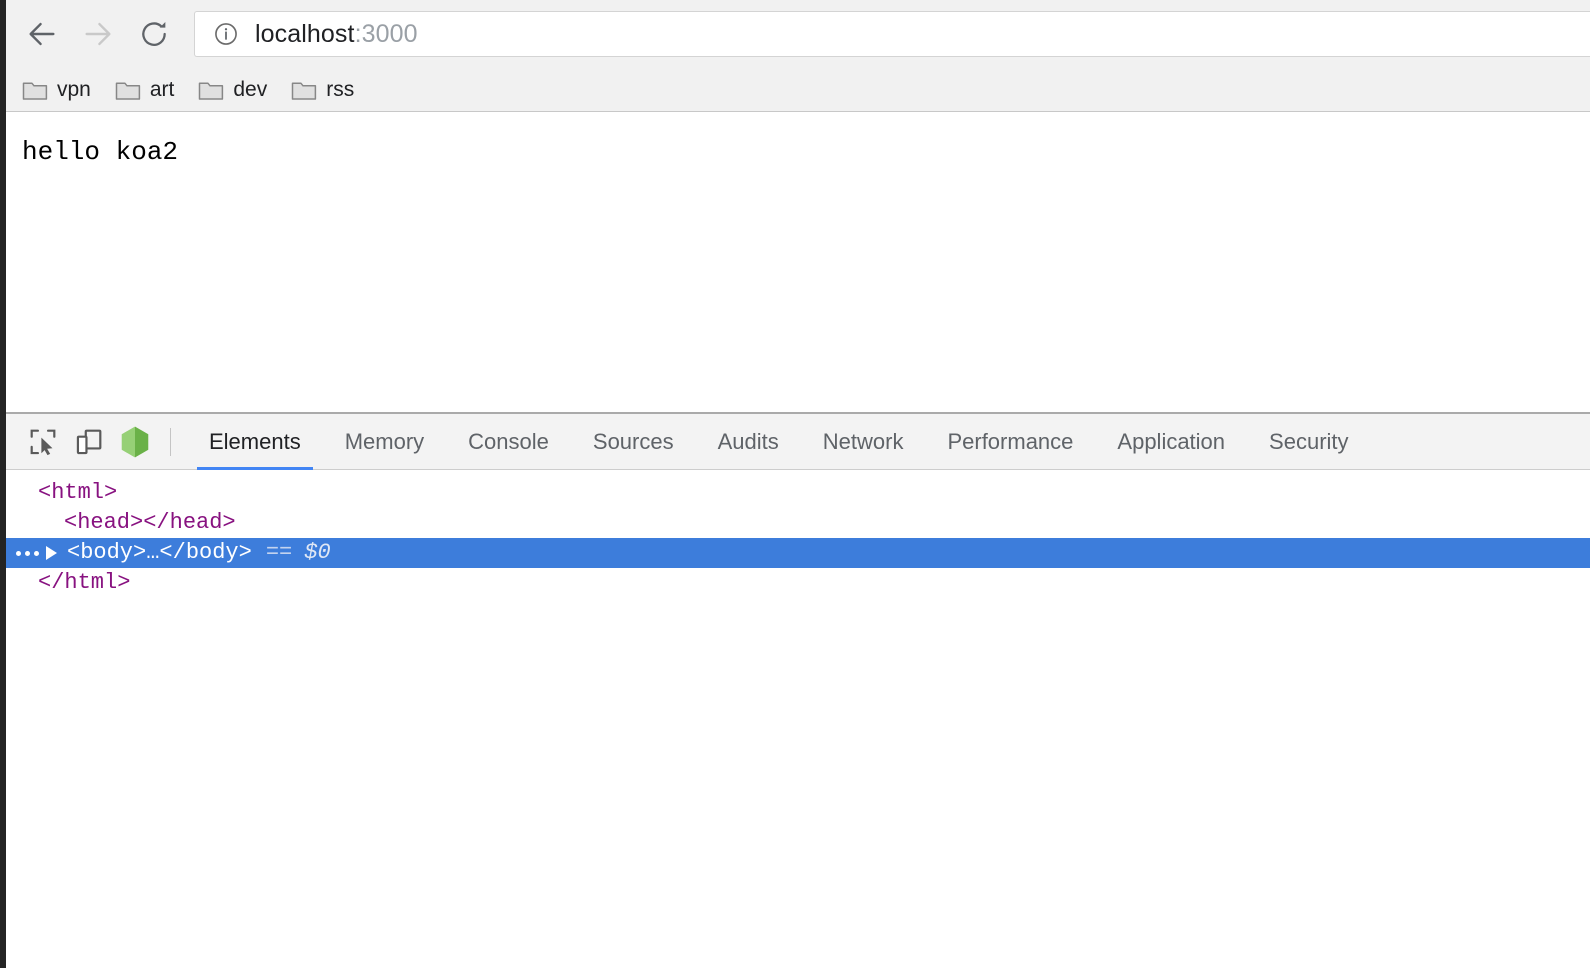  What do you see at coordinates (798, 553) in the screenshot?
I see `dom-node-body: <body>… </body> == $0` at bounding box center [798, 553].